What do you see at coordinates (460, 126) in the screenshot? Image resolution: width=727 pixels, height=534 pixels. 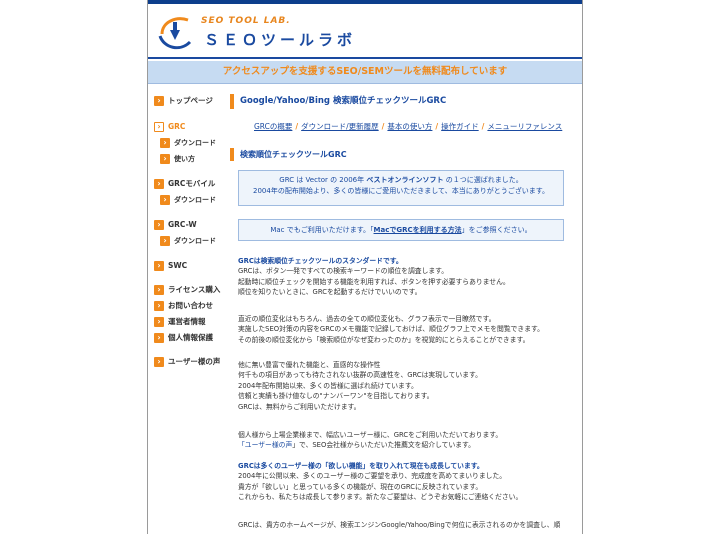 I see `subnav-guide: 操作ガイド` at bounding box center [460, 126].